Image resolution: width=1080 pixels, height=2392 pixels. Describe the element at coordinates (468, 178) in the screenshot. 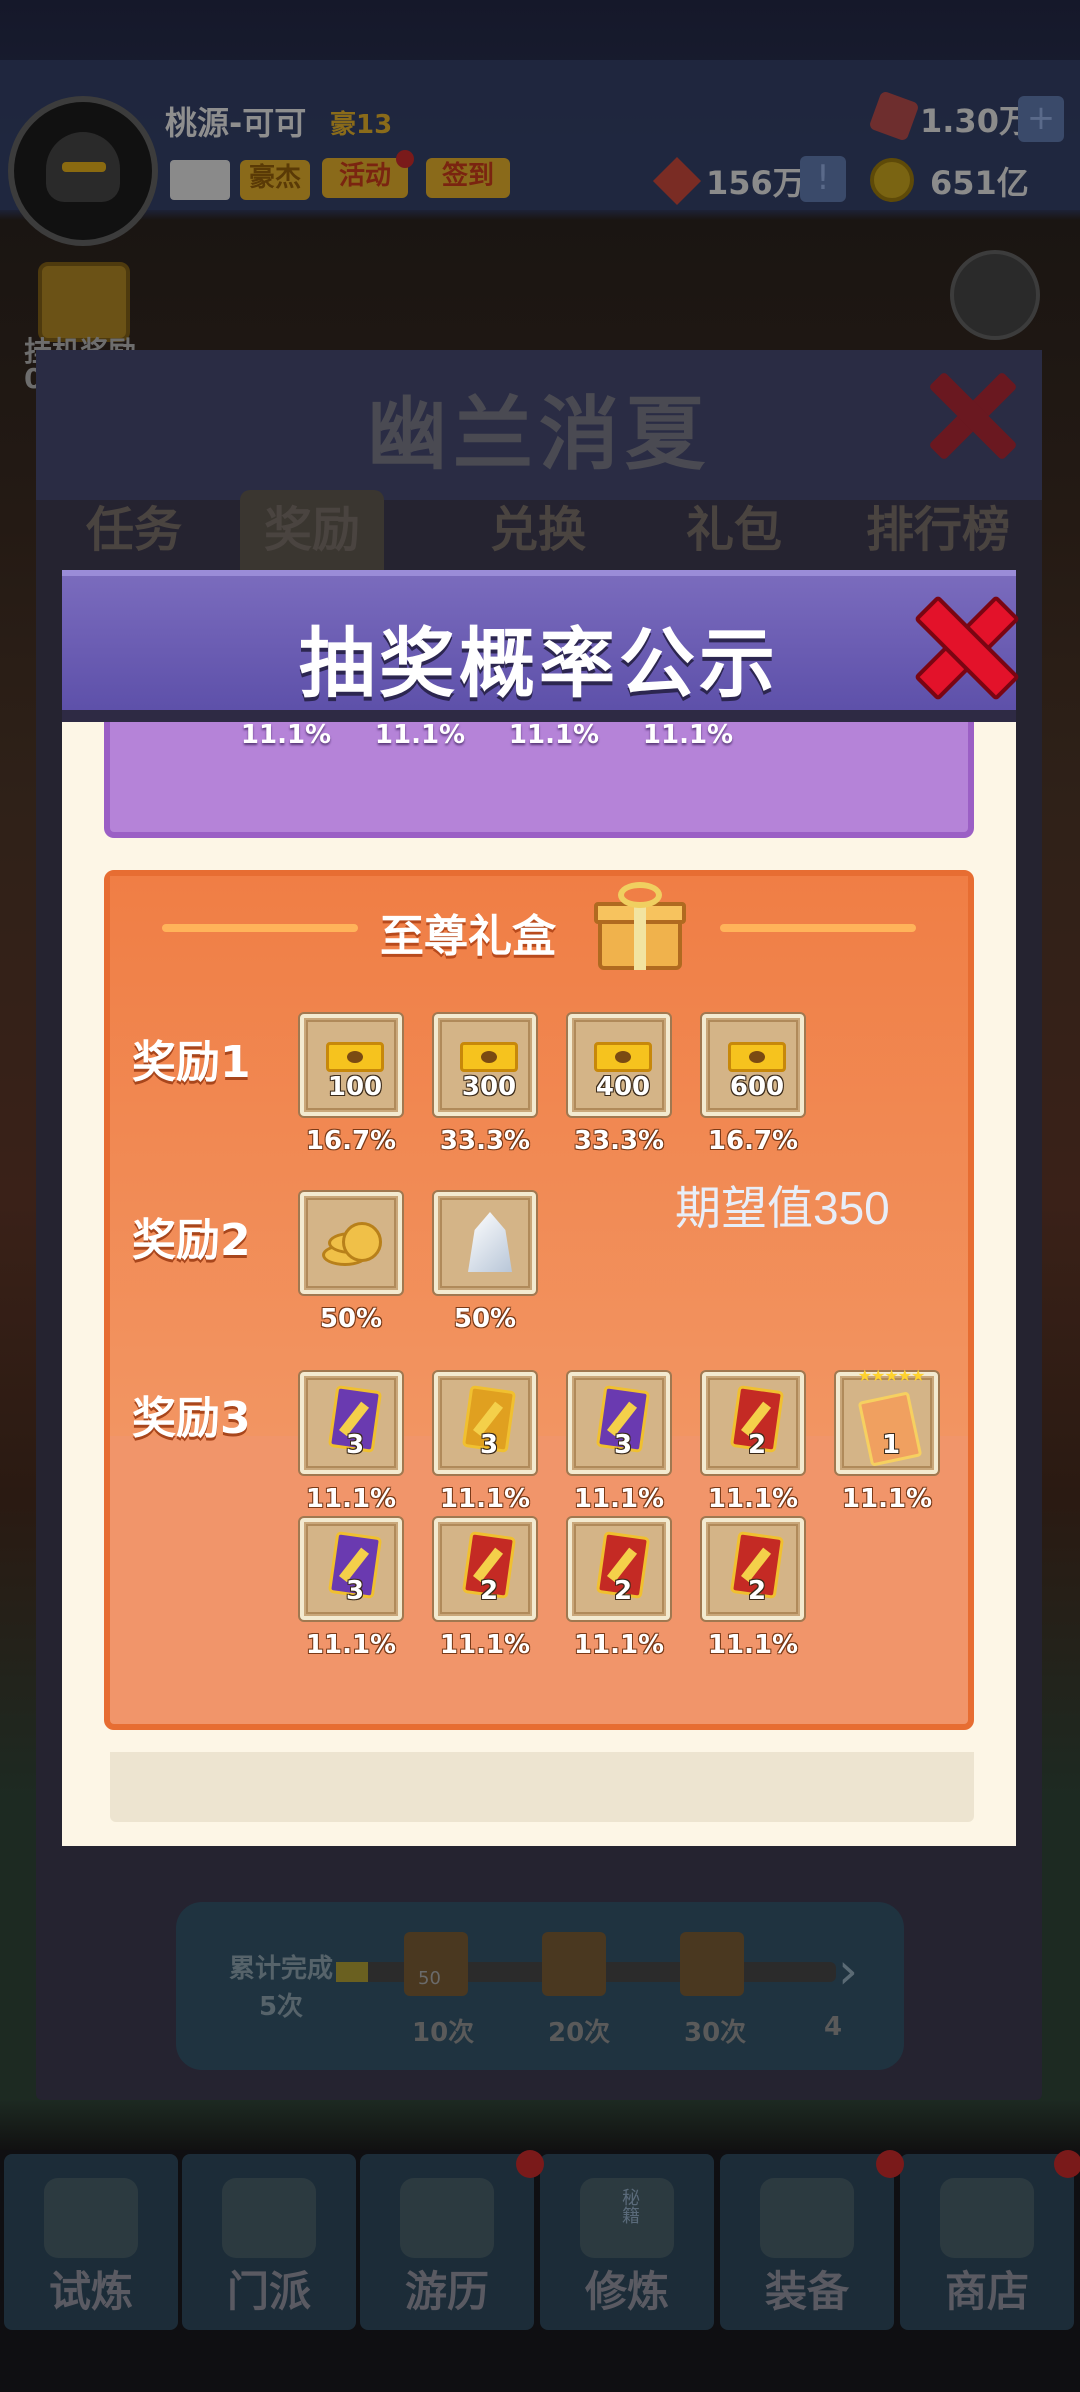

I see `checkin-button: 签到` at that location.